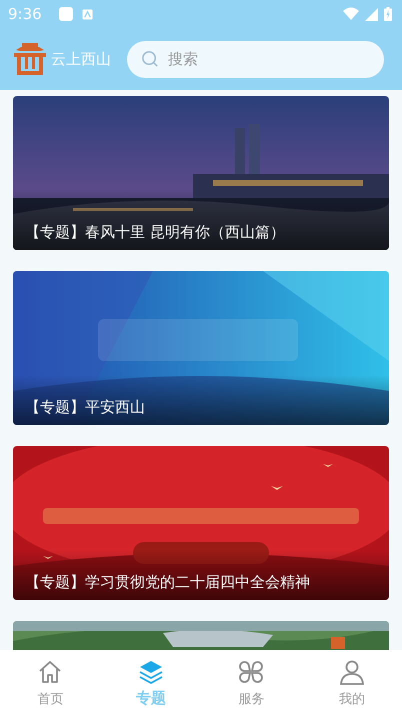 The image size is (402, 716). I want to click on layers-icon, so click(151, 671).